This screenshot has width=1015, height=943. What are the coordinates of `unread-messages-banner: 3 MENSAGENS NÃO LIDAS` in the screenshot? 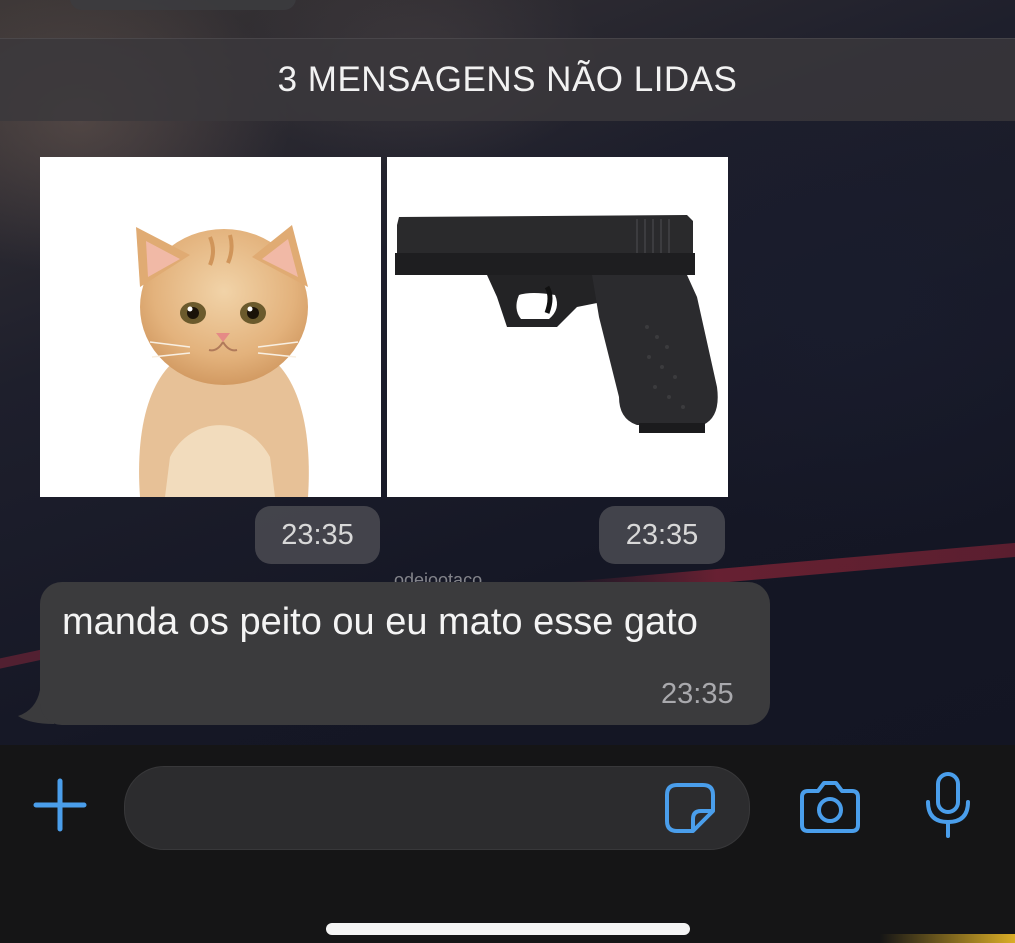 It's located at (507, 79).